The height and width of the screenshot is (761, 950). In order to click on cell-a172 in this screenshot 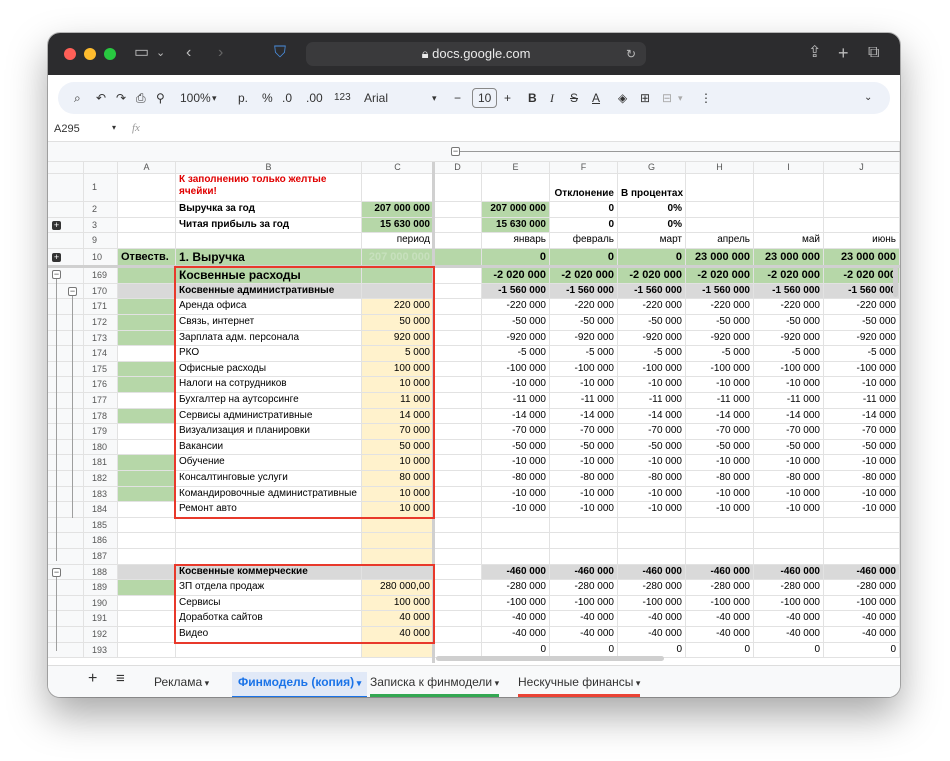, I will do `click(147, 323)`.